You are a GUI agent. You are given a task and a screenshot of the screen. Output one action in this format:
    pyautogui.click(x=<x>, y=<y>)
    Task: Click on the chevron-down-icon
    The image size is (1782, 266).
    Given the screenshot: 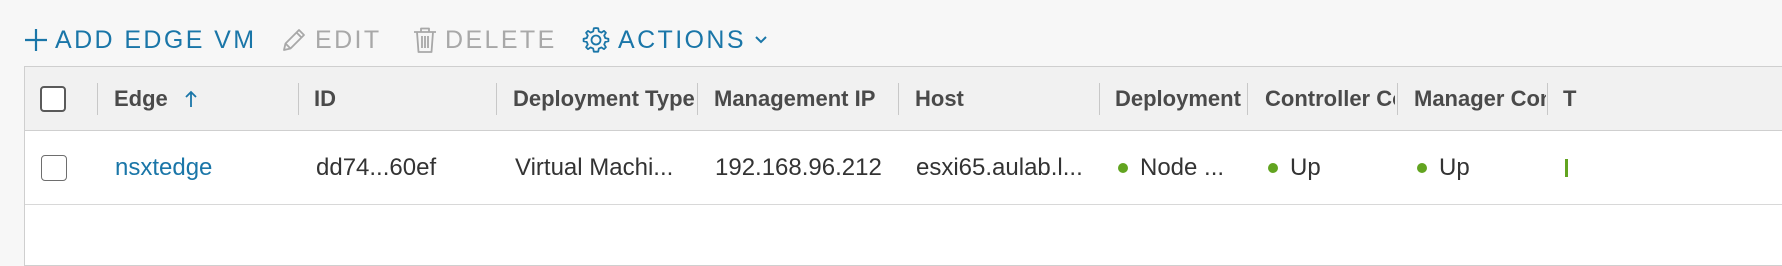 What is the action you would take?
    pyautogui.click(x=761, y=40)
    